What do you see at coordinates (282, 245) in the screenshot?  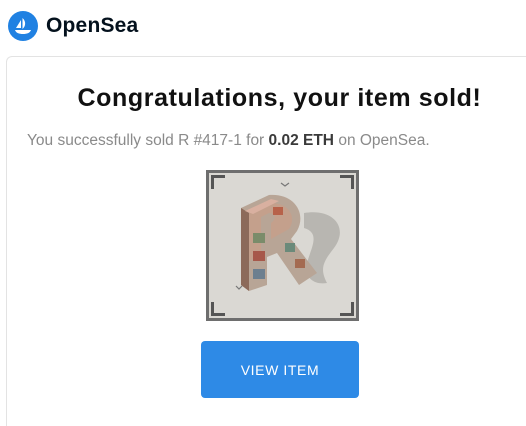 I see `nft-artwork-image` at bounding box center [282, 245].